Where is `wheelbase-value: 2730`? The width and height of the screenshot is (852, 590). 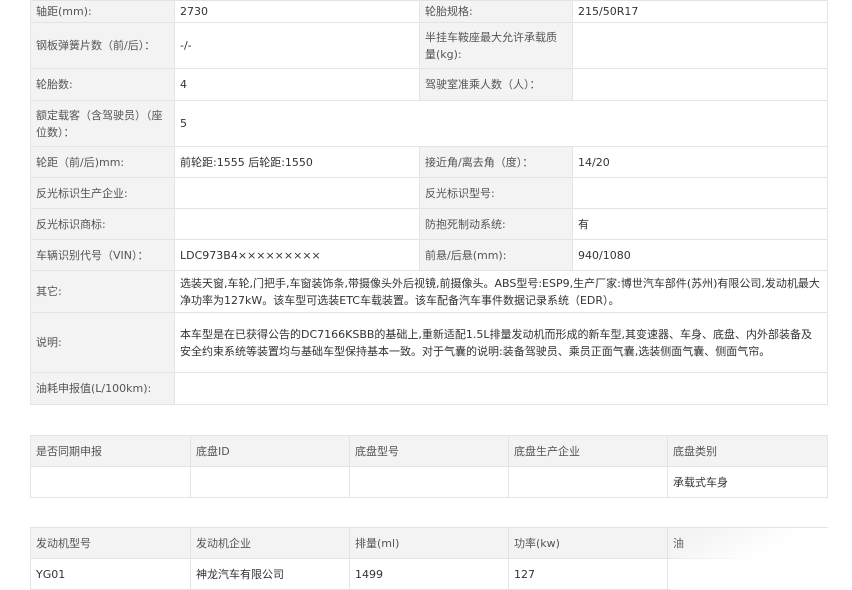
wheelbase-value: 2730 is located at coordinates (297, 11).